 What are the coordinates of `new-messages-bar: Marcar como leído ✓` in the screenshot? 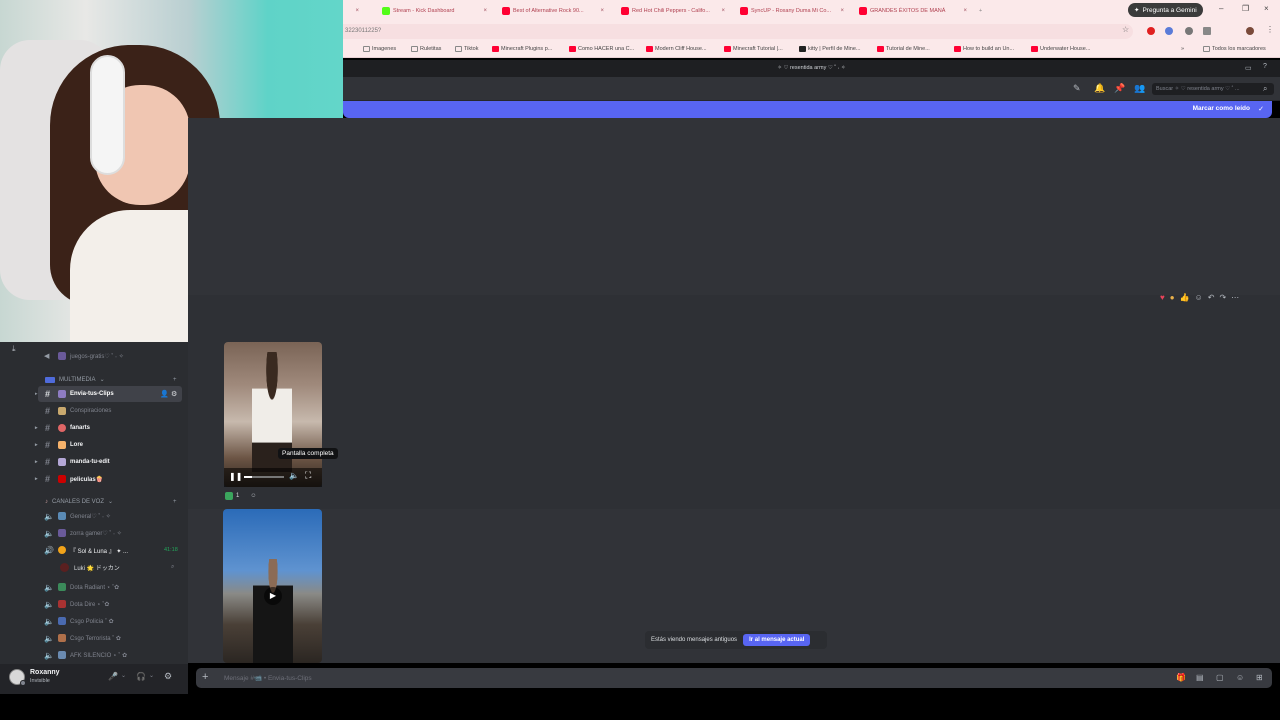 It's located at (807, 109).